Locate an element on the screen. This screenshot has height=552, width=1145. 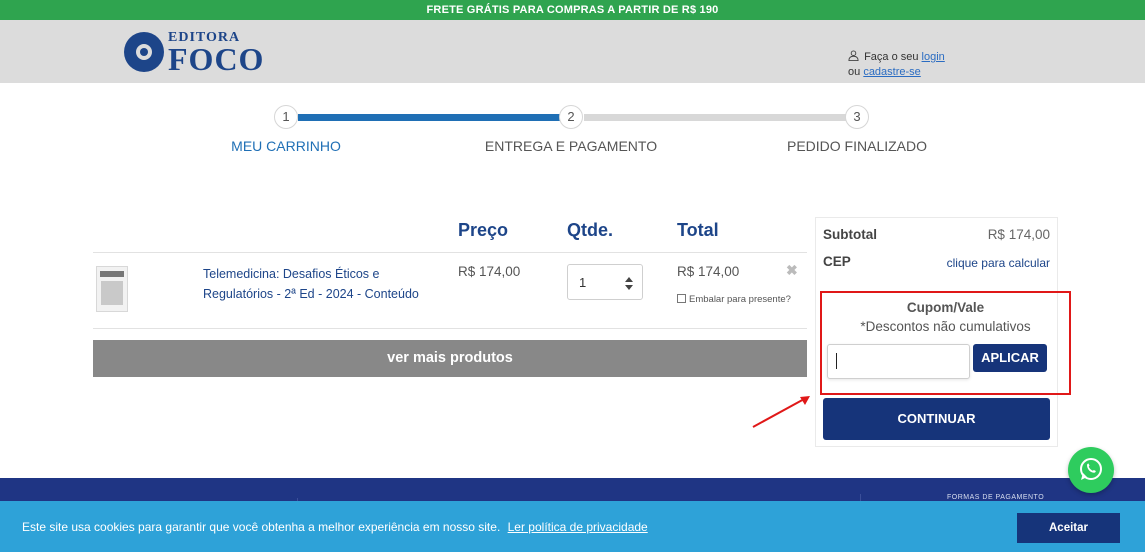
more-products-button: ver mais produtos is located at coordinates (450, 358).